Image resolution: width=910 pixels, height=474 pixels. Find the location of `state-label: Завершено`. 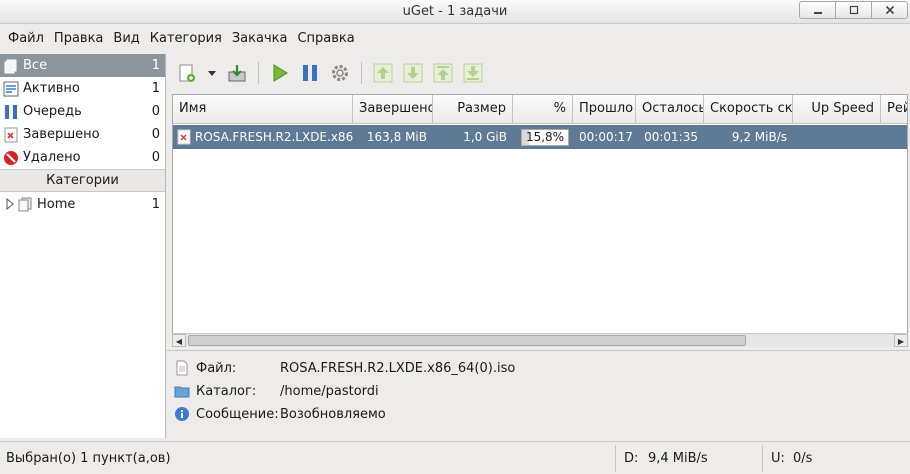

state-label: Завершено is located at coordinates (61, 134).